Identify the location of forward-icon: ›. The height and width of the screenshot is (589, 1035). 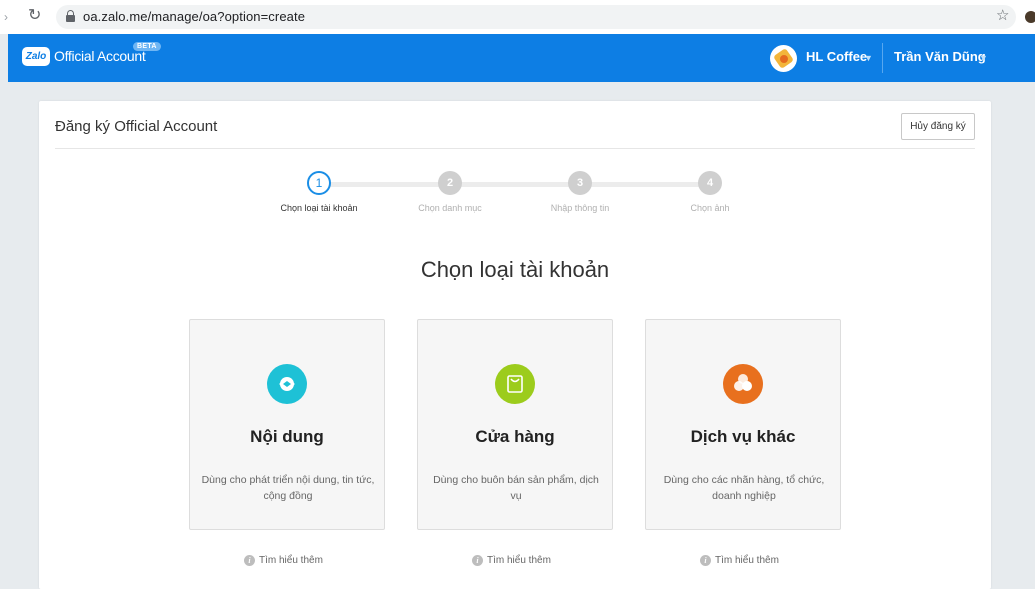
(11, 17).